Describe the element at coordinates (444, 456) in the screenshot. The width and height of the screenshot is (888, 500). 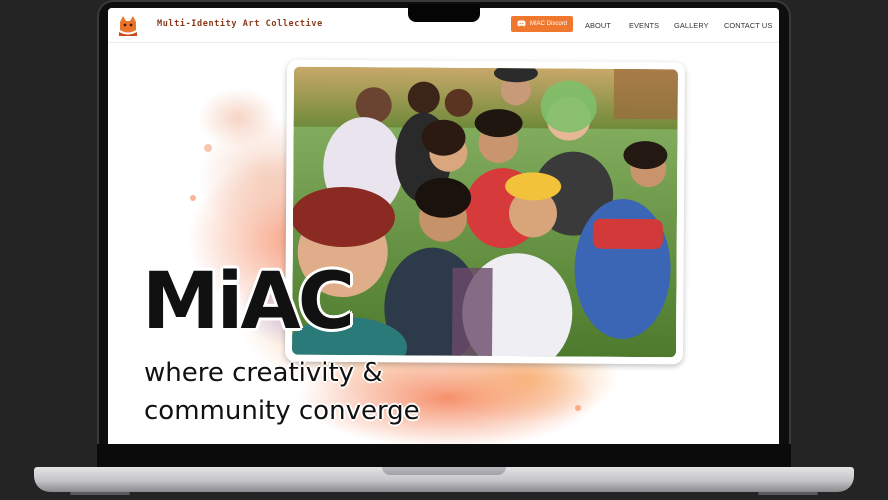
I see `laptop-chin` at that location.